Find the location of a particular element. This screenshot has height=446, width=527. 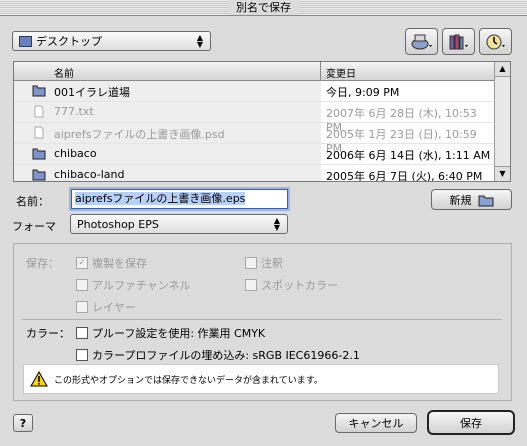

recent-button is located at coordinates (495, 41).